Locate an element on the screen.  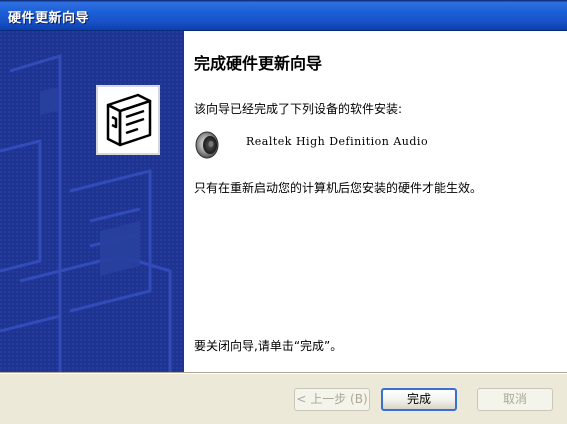
window-title: 硬件更新向导 is located at coordinates (49, 18).